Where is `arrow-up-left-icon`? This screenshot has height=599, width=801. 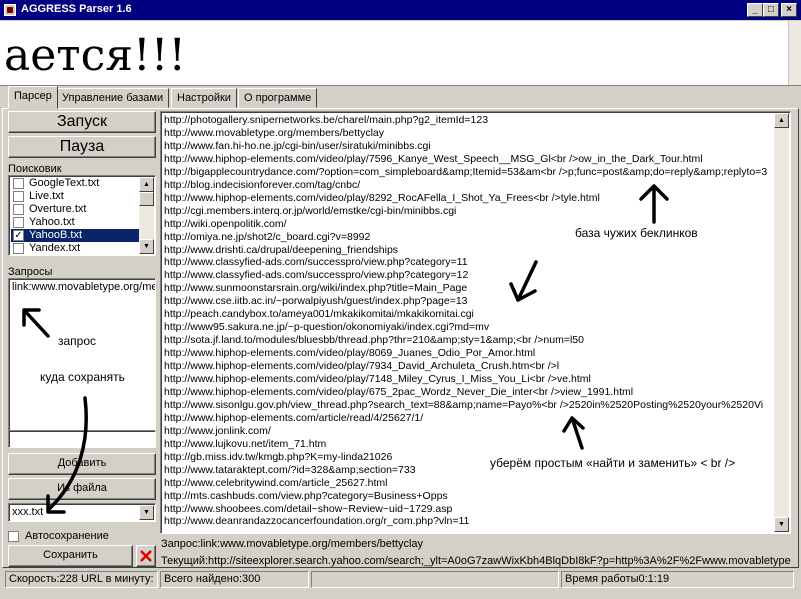 arrow-up-left-icon is located at coordinates (36, 323).